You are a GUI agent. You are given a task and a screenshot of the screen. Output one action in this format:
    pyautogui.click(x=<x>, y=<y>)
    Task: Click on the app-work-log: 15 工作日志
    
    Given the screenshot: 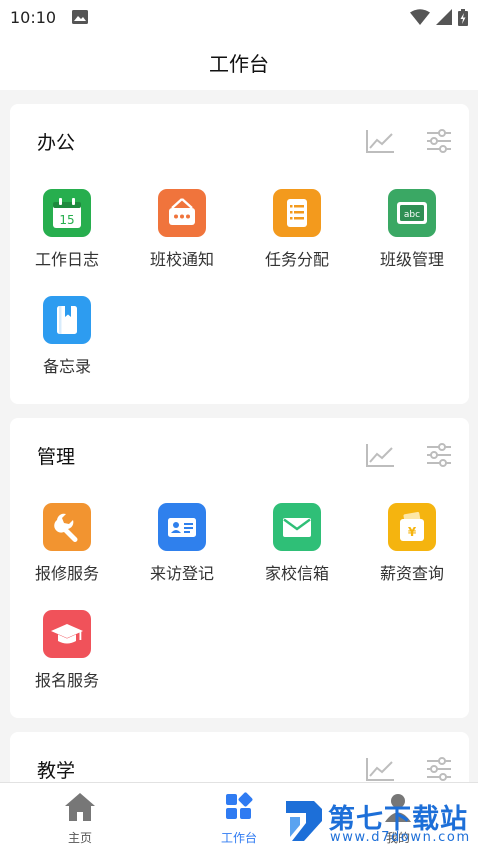 What is the action you would take?
    pyautogui.click(x=67, y=229)
    